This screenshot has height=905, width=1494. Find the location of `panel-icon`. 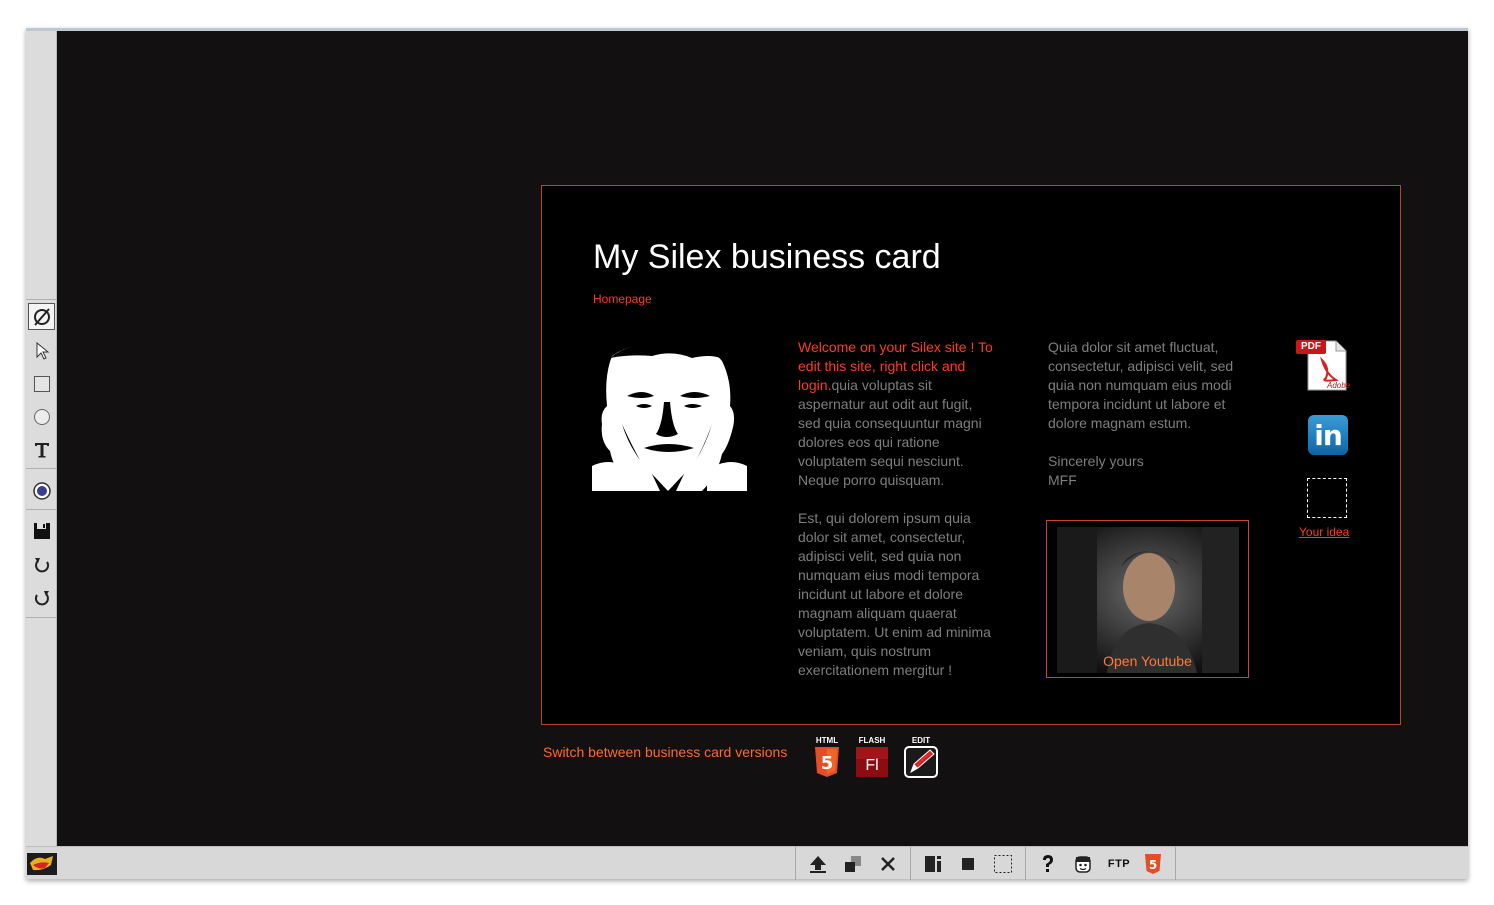

panel-icon is located at coordinates (933, 864).